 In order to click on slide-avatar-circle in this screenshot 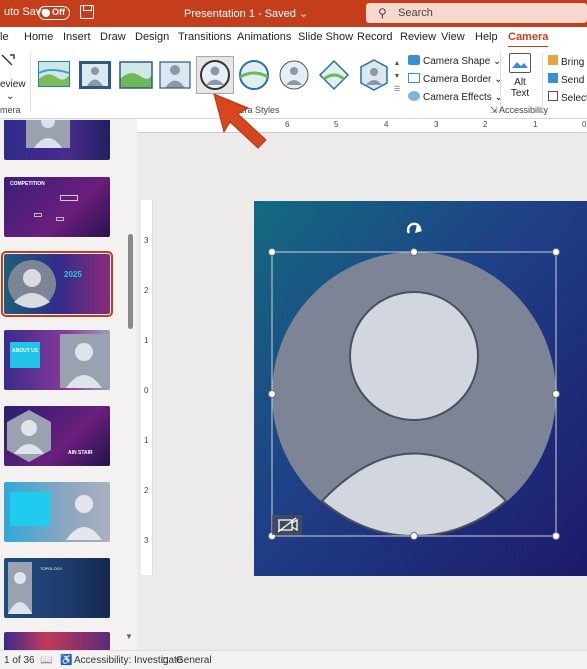, I will do `click(32, 284)`.